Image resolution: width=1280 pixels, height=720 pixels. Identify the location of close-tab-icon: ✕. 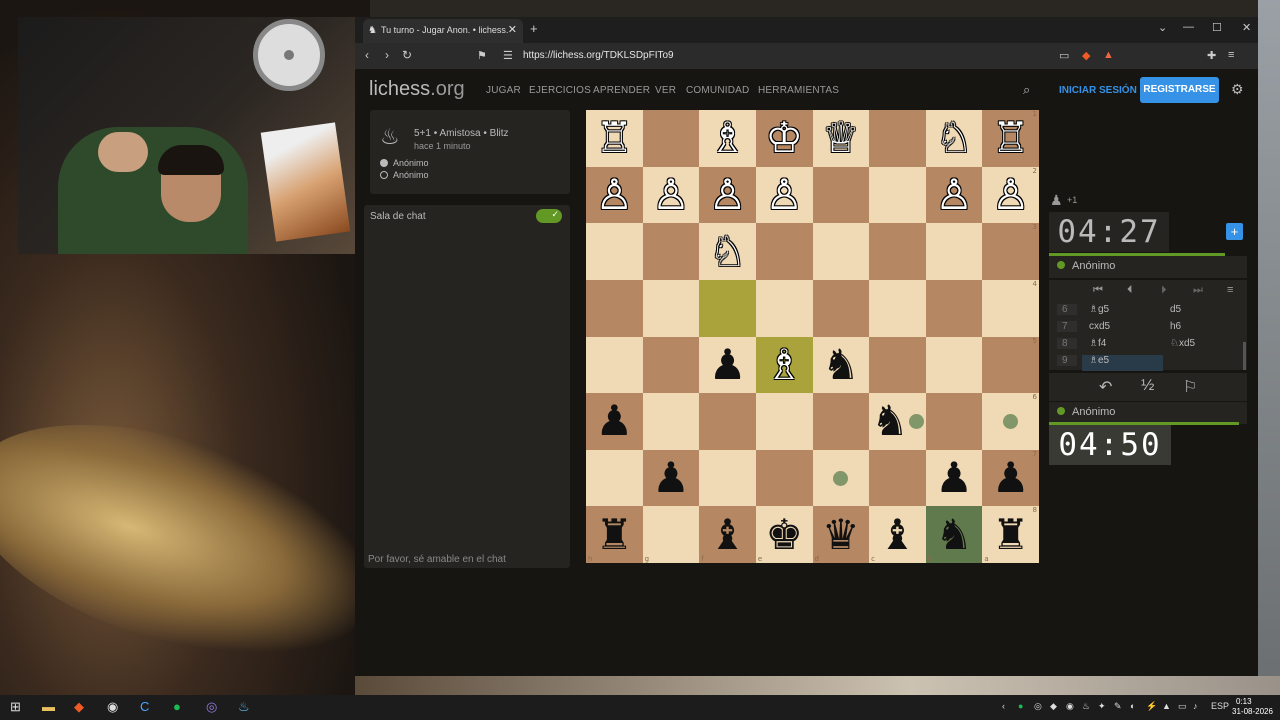
(512, 29).